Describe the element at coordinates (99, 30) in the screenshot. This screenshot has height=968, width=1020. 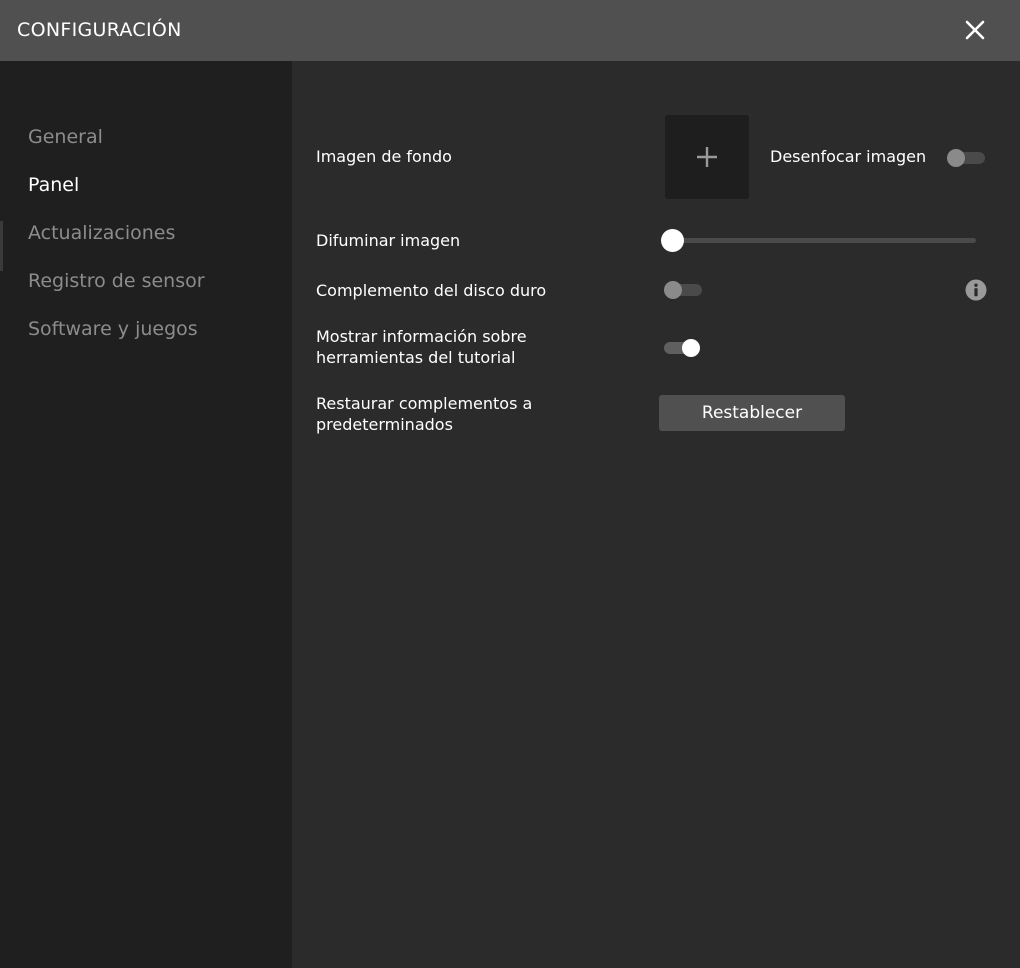
I see `window-title: CONFIGURACIÓN` at that location.